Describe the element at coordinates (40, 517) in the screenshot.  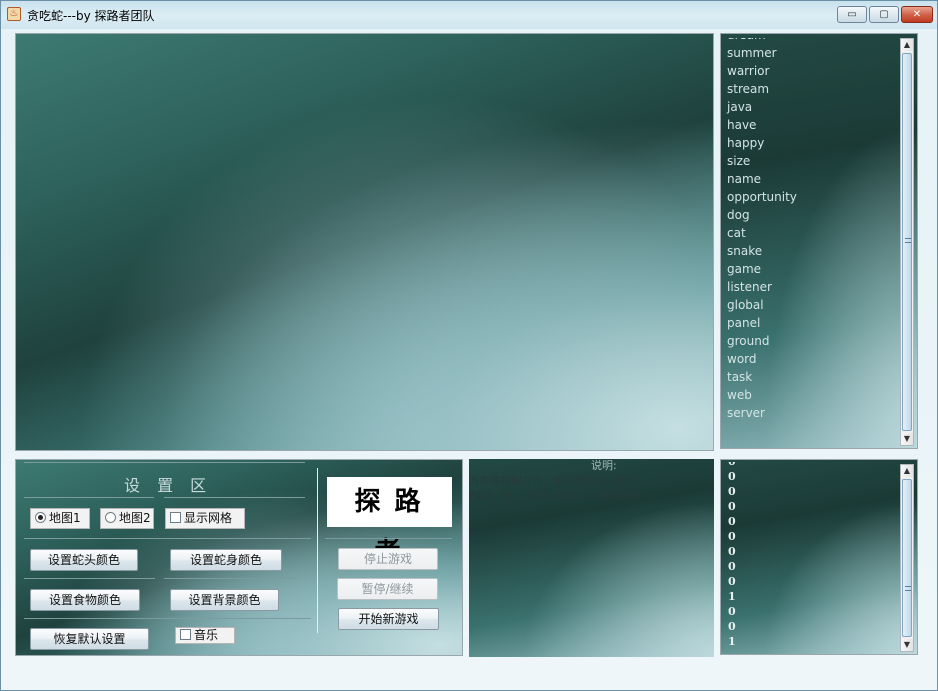
I see `radio-selected-icon` at that location.